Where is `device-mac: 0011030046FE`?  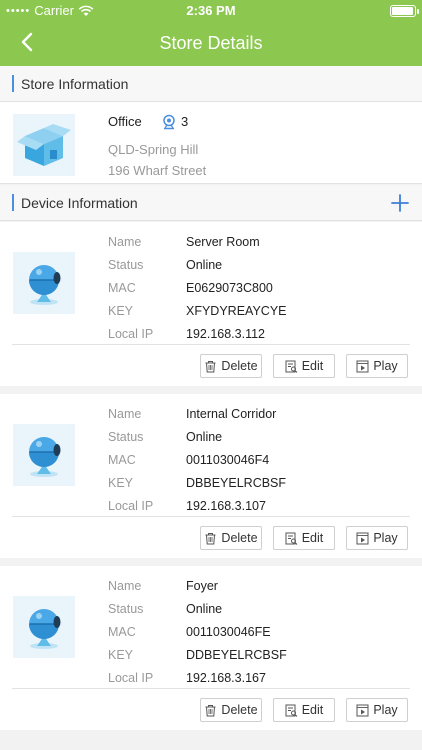
device-mac: 0011030046FE is located at coordinates (228, 632).